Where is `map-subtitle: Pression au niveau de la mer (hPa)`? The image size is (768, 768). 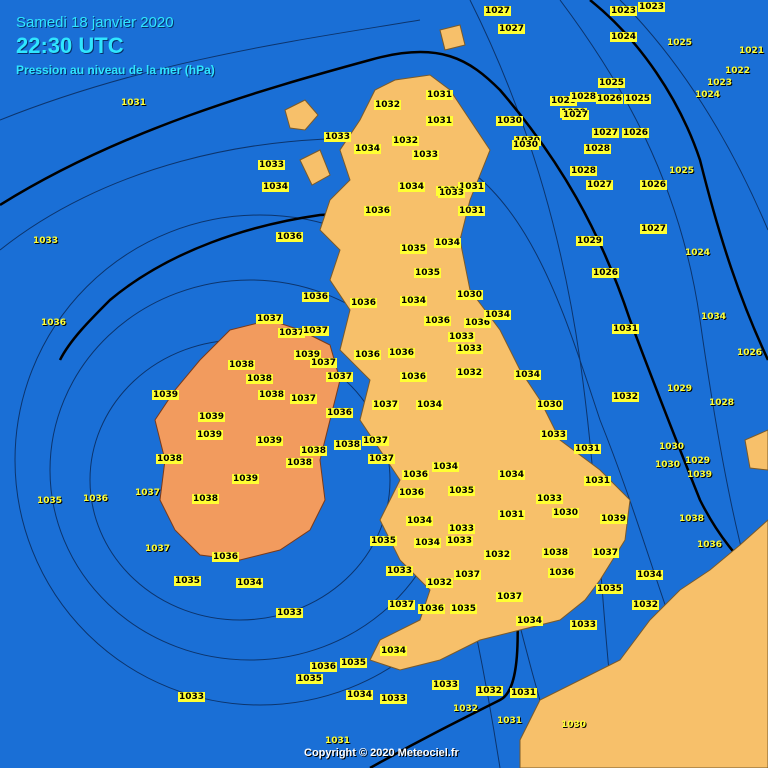 map-subtitle: Pression au niveau de la mer (hPa) is located at coordinates (115, 70).